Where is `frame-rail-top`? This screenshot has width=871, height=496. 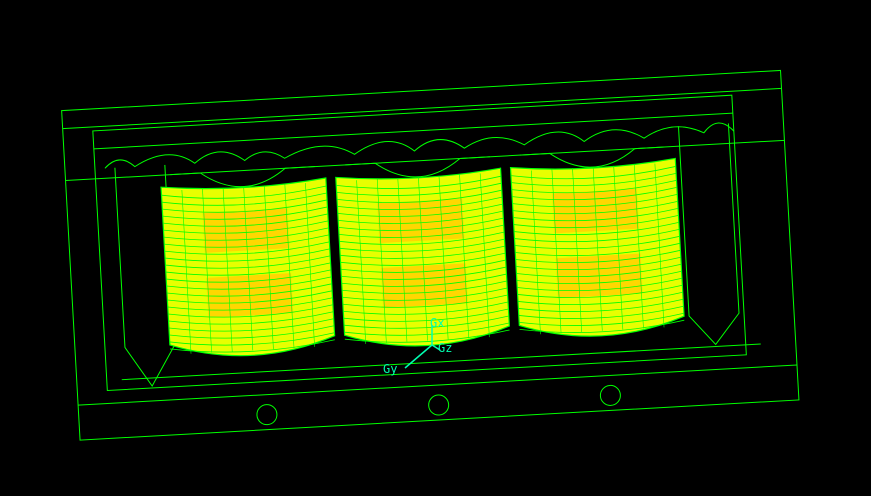 frame-rail-top is located at coordinates (422, 108).